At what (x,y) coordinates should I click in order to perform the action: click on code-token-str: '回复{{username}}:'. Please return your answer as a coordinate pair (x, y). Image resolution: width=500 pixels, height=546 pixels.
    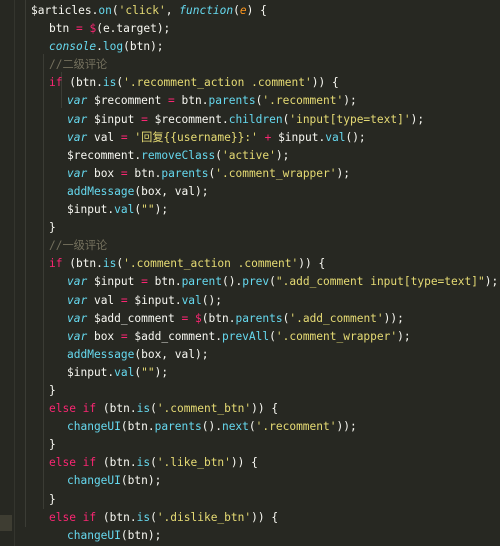
    Looking at the image, I should click on (196, 137).